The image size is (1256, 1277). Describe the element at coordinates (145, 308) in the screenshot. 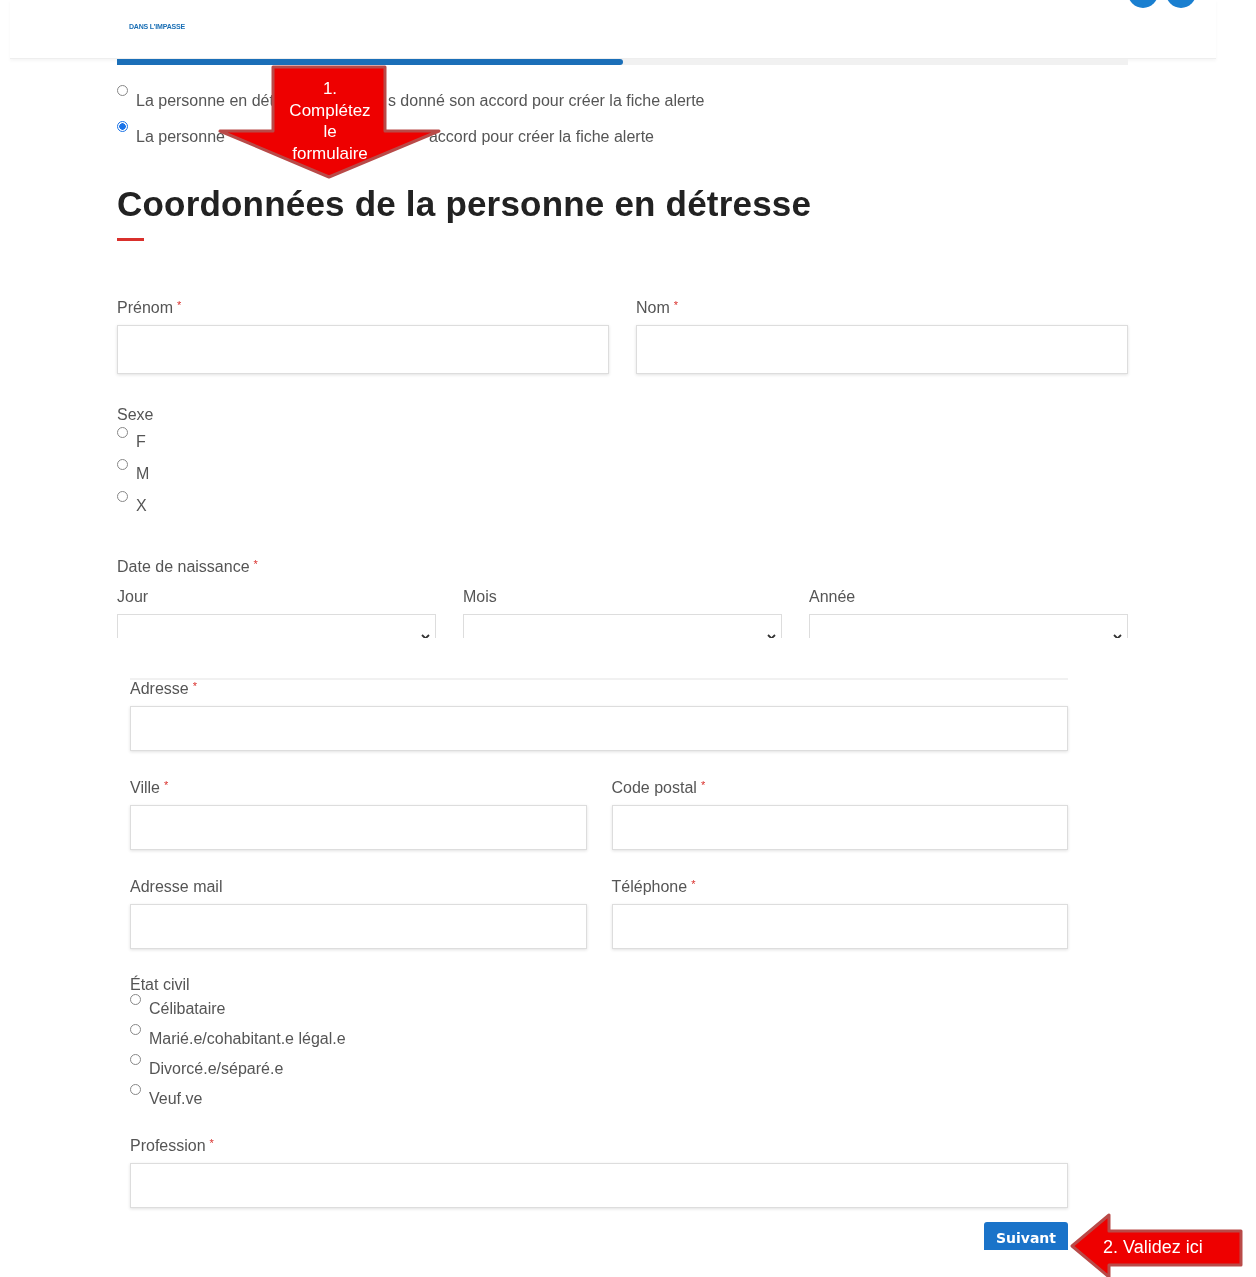

I see `field-label: Prénom` at that location.